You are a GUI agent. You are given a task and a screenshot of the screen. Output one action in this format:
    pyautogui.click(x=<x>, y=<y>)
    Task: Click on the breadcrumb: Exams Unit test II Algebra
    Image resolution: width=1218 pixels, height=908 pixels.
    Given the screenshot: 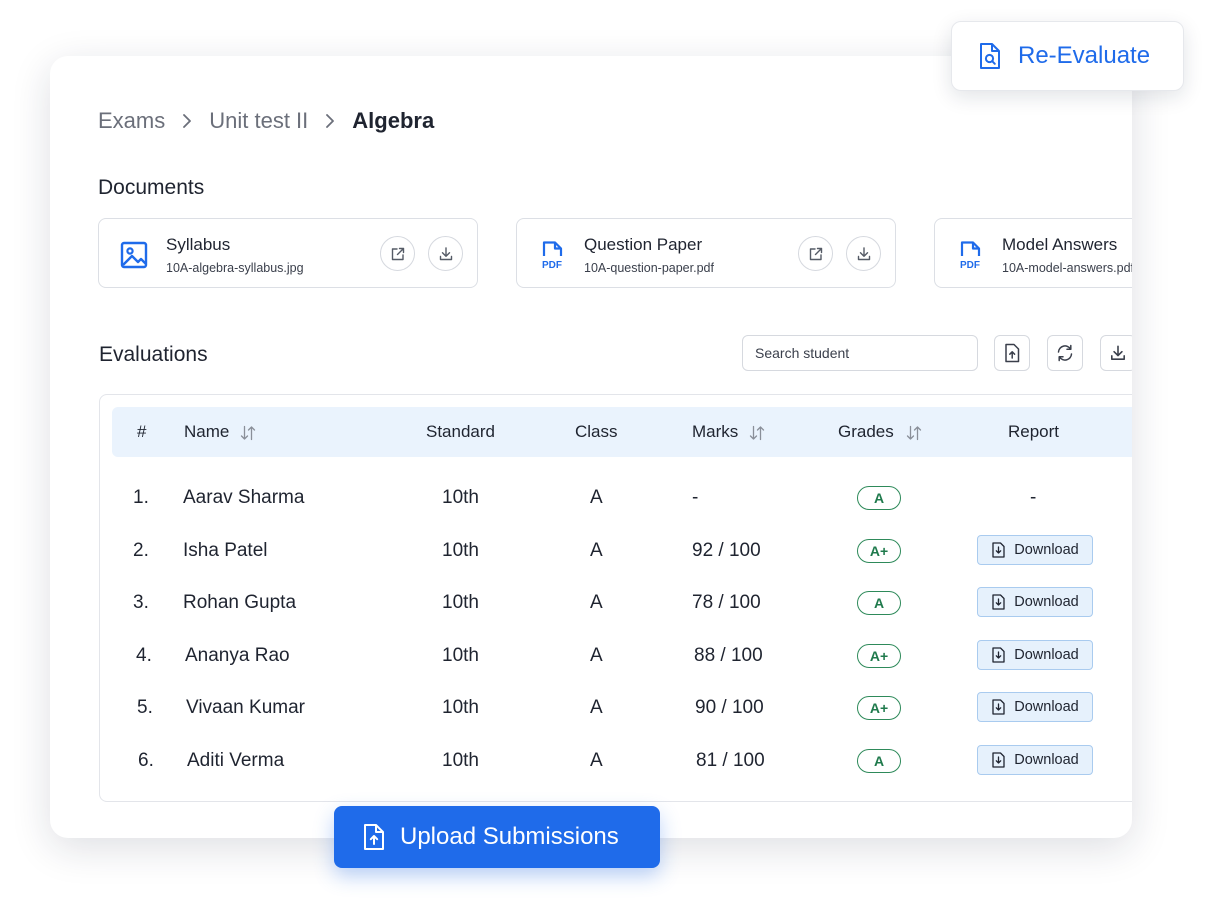 What is the action you would take?
    pyautogui.click(x=266, y=121)
    